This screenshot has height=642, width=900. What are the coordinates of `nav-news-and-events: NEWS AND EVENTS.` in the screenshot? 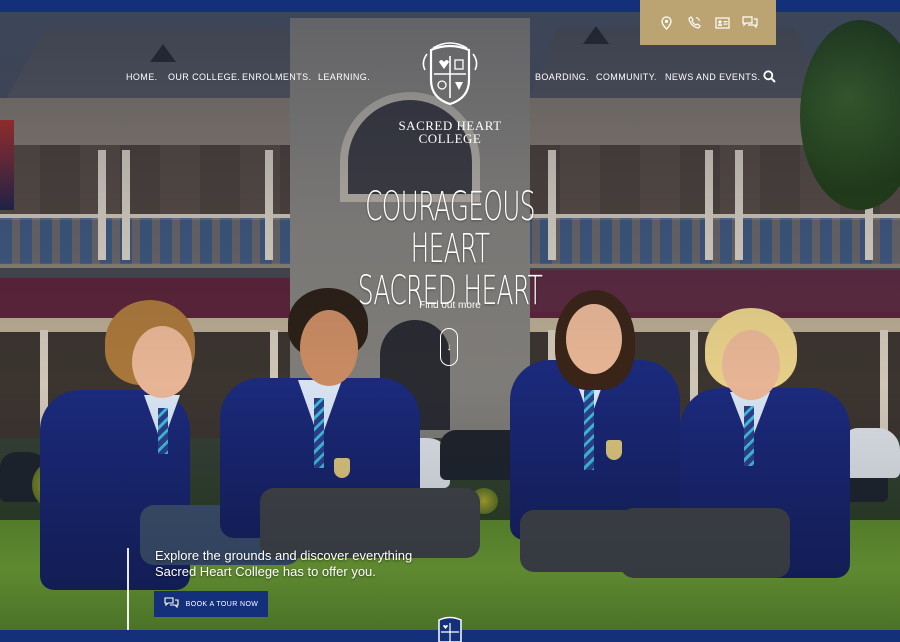 It's located at (712, 77).